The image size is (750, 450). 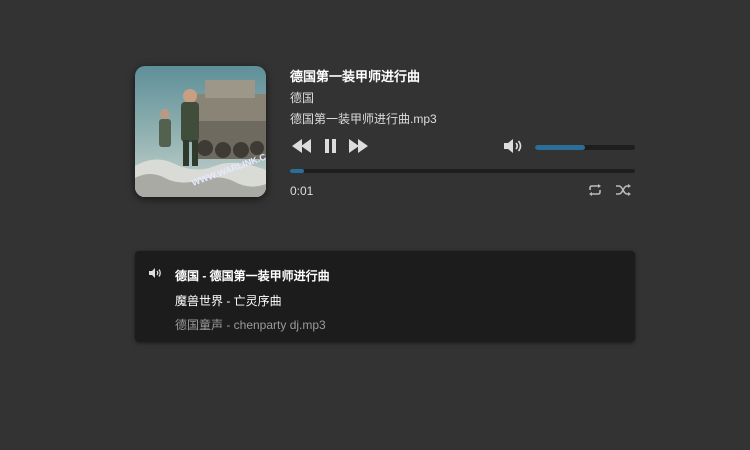 I want to click on mute-button, so click(x=514, y=146).